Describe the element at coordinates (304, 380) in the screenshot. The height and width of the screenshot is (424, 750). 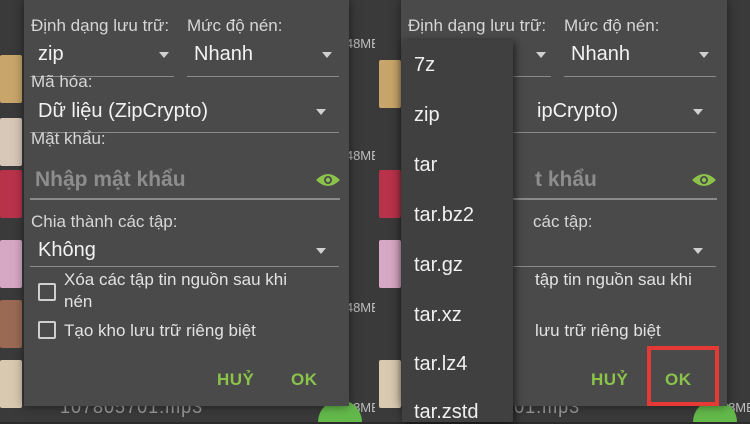
I see `ok-button: OK` at that location.